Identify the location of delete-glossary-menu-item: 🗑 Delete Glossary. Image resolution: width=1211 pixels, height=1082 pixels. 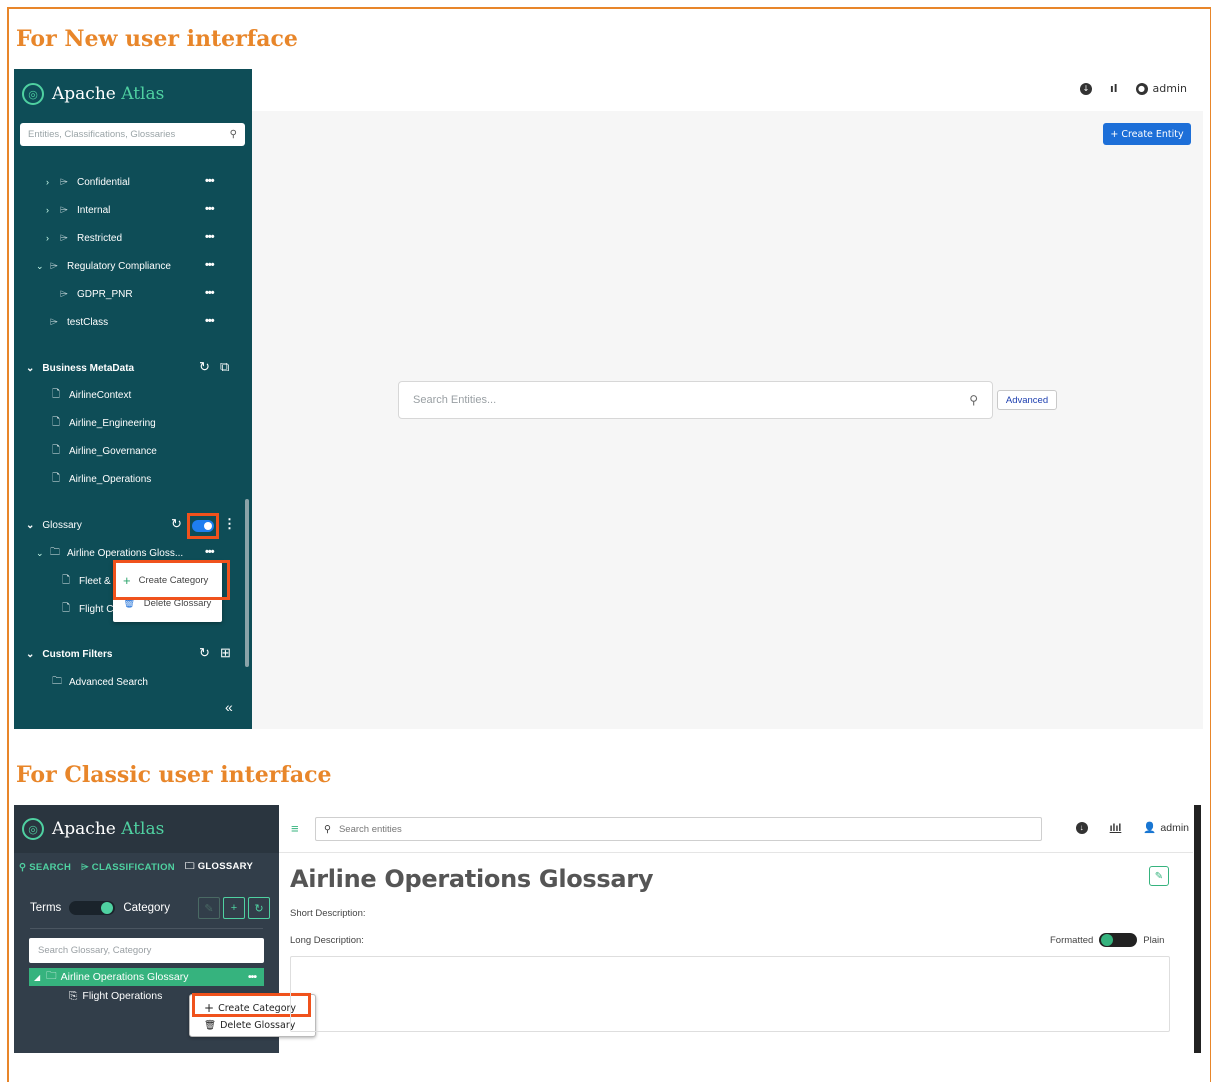
(249, 1025).